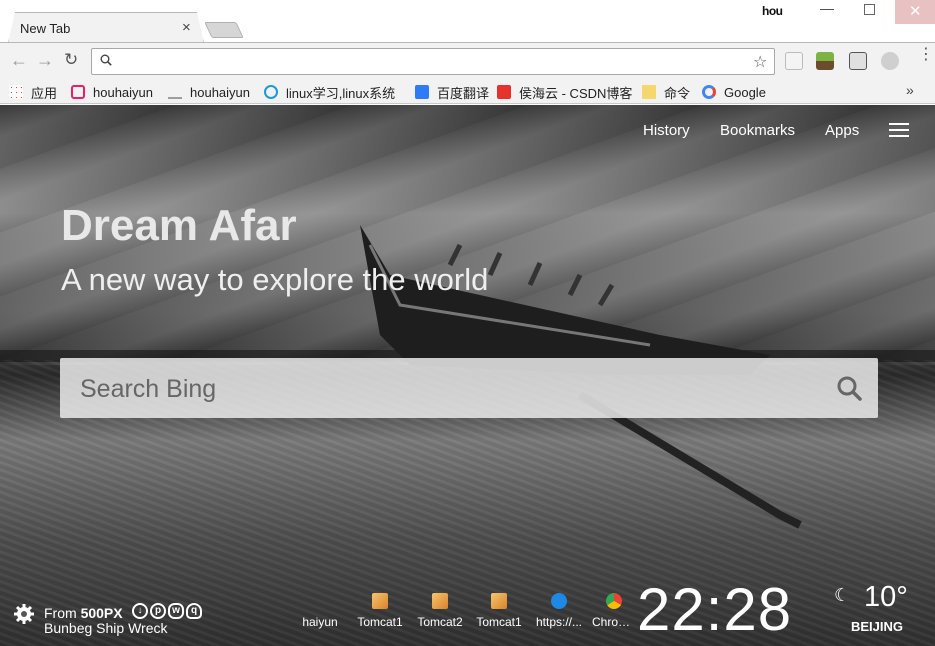 This screenshot has height=646, width=935. I want to click on download-icon: ↓, so click(140, 611).